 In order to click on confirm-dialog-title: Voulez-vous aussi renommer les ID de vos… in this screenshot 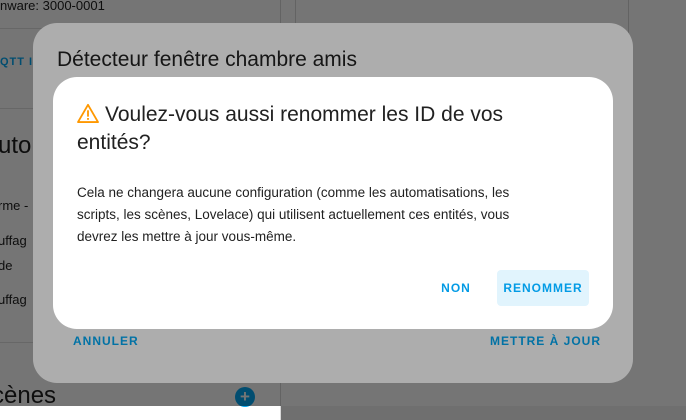, I will do `click(290, 128)`.